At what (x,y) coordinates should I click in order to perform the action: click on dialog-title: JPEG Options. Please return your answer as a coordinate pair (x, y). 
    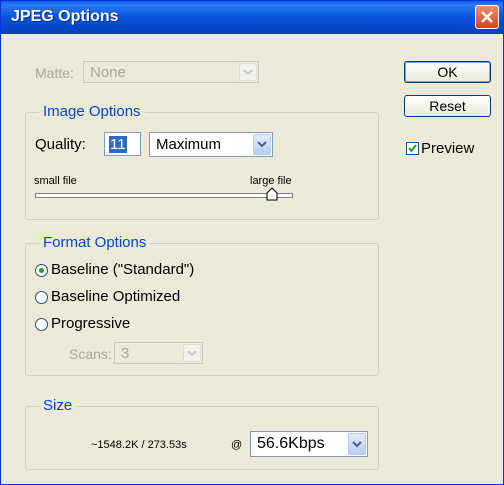
    Looking at the image, I should click on (65, 16).